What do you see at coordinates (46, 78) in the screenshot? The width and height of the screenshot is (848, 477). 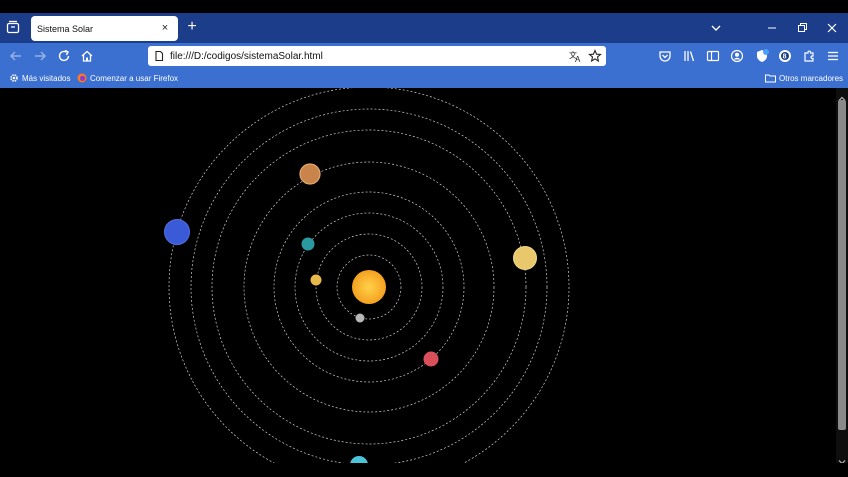 I see `bookmark-label: Más visitados` at bounding box center [46, 78].